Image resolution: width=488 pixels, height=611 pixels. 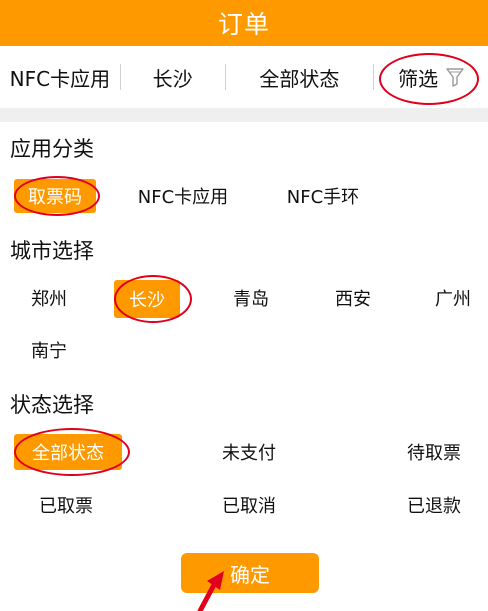 What do you see at coordinates (249, 452) in the screenshot?
I see `status-option-unpaid: 未支付` at bounding box center [249, 452].